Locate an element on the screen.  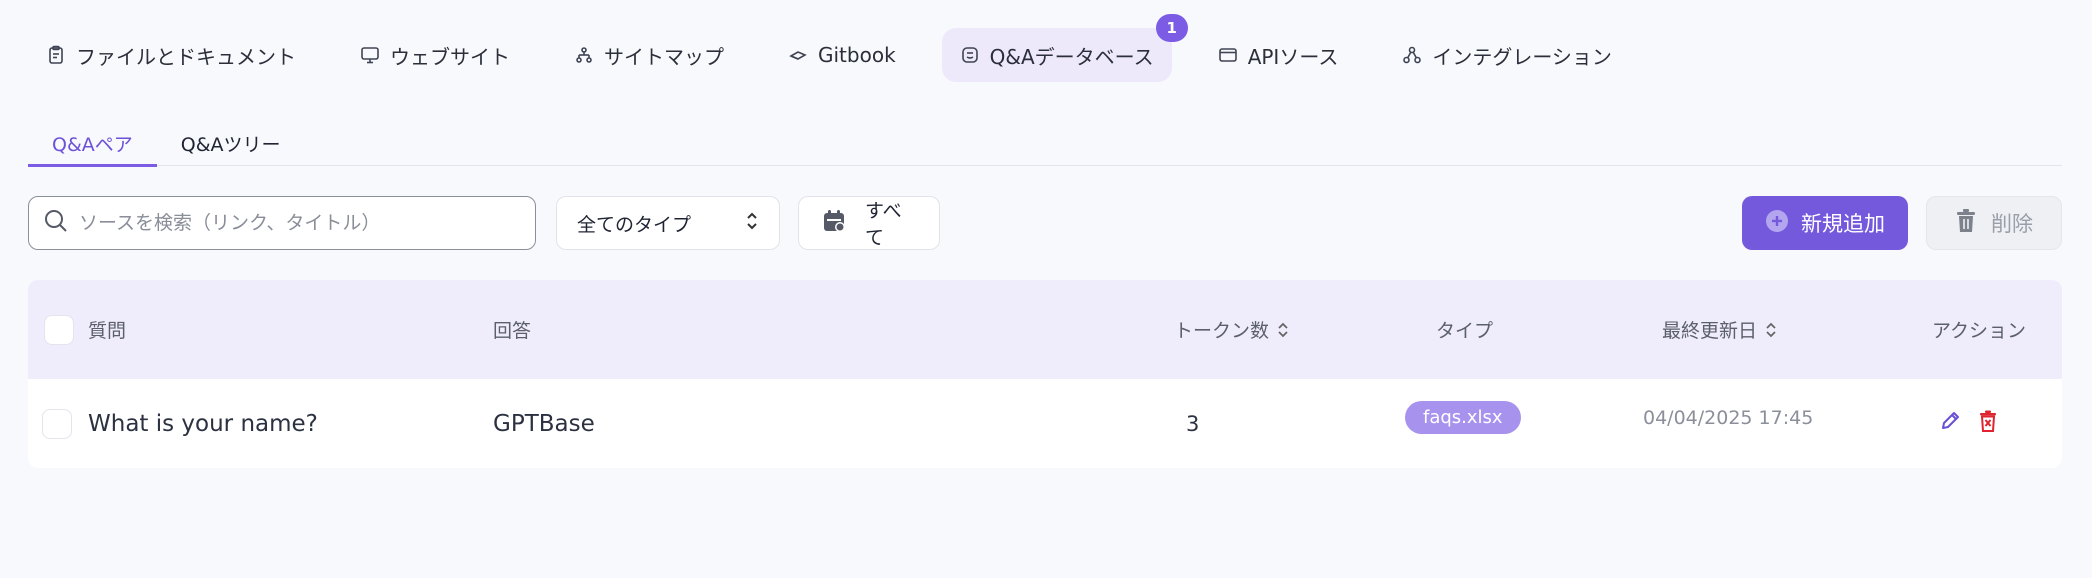
header-tokens-label: トークン数 is located at coordinates (1222, 331).